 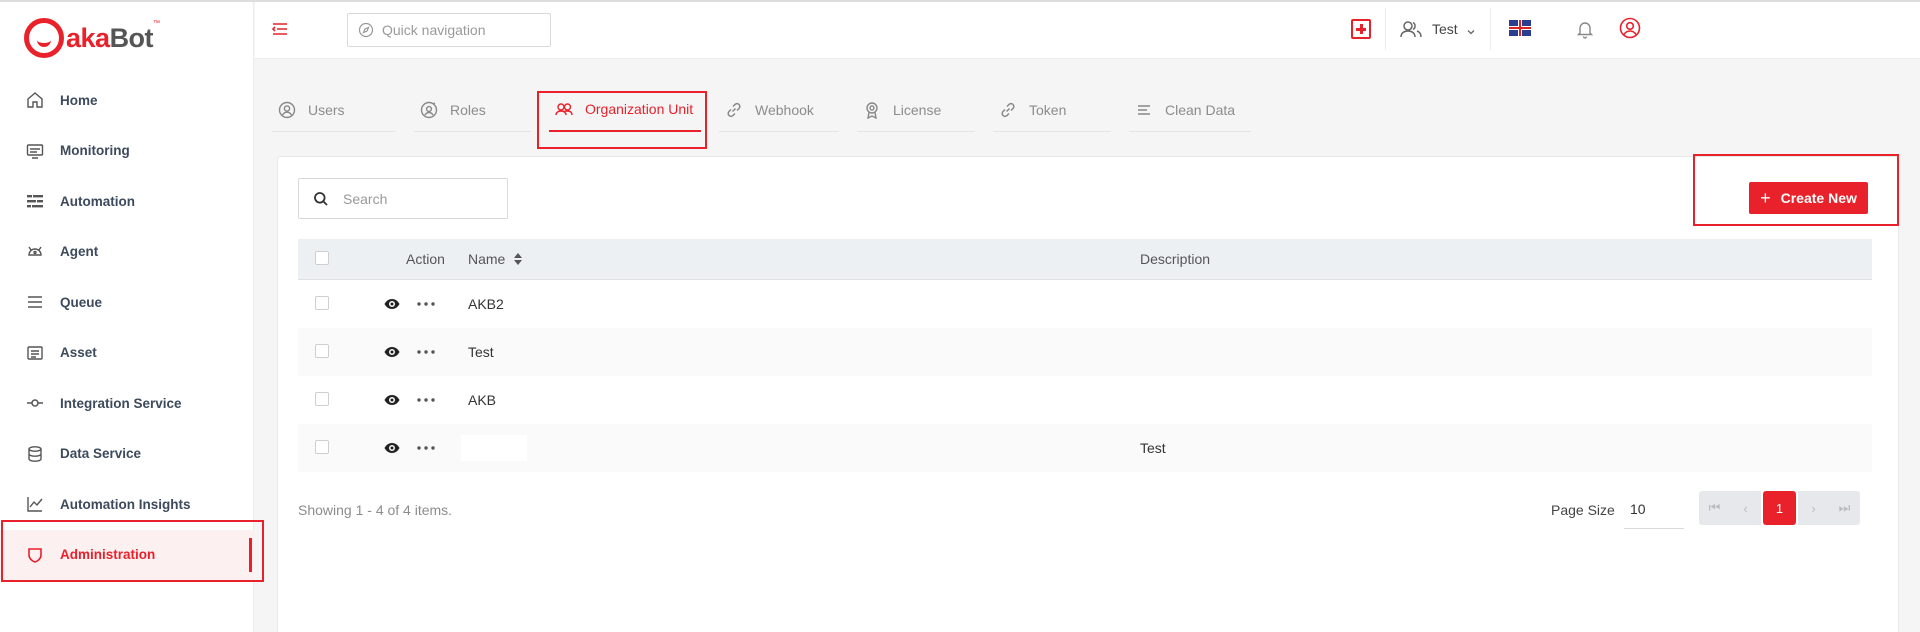 What do you see at coordinates (1153, 448) in the screenshot?
I see `cell-description: Test` at bounding box center [1153, 448].